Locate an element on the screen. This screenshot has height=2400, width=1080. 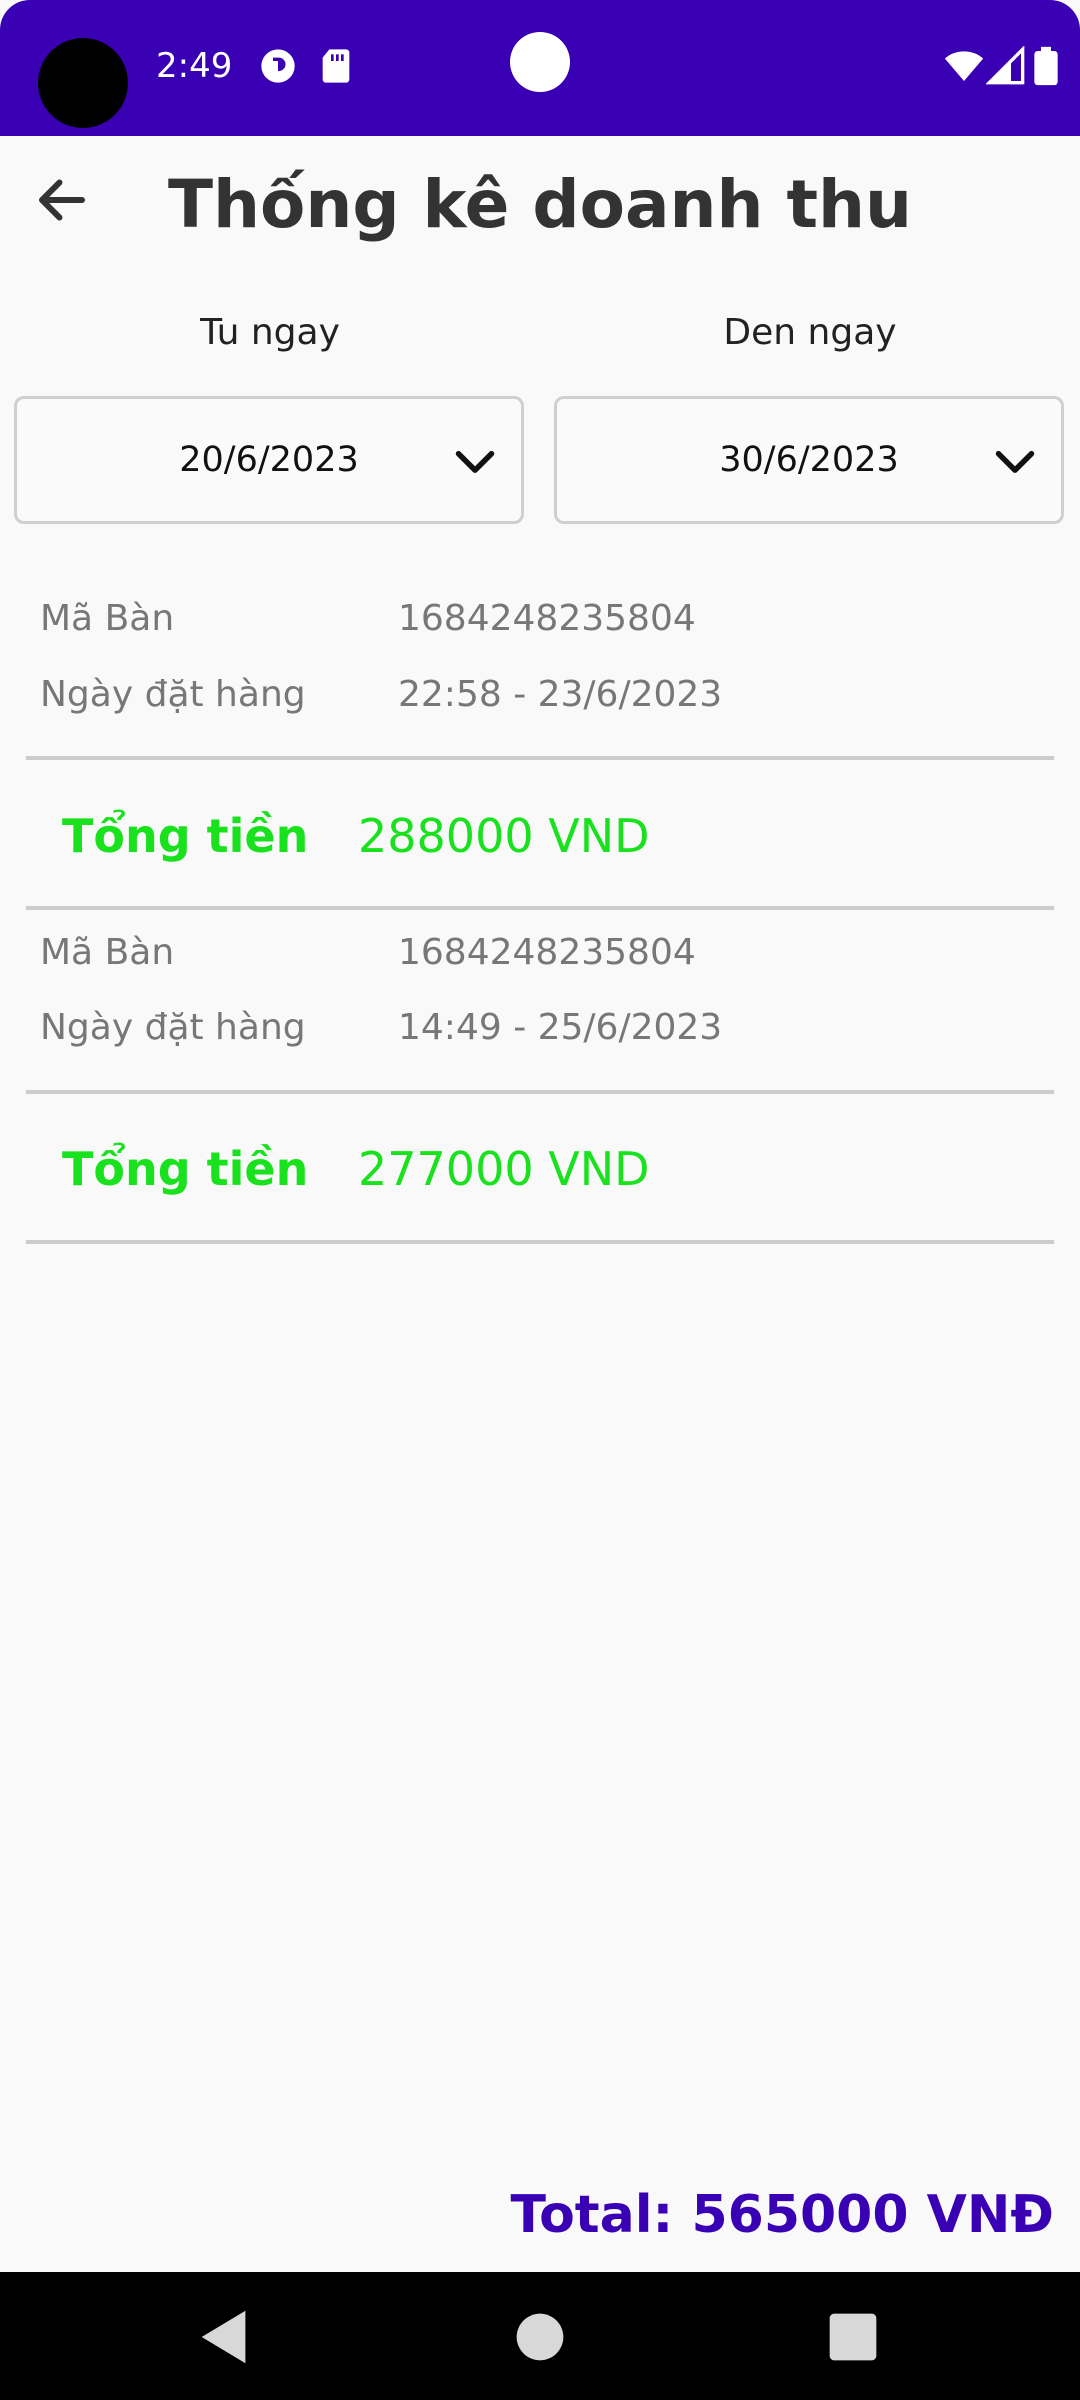
to-date-value: 30/6/2023 is located at coordinates (809, 460).